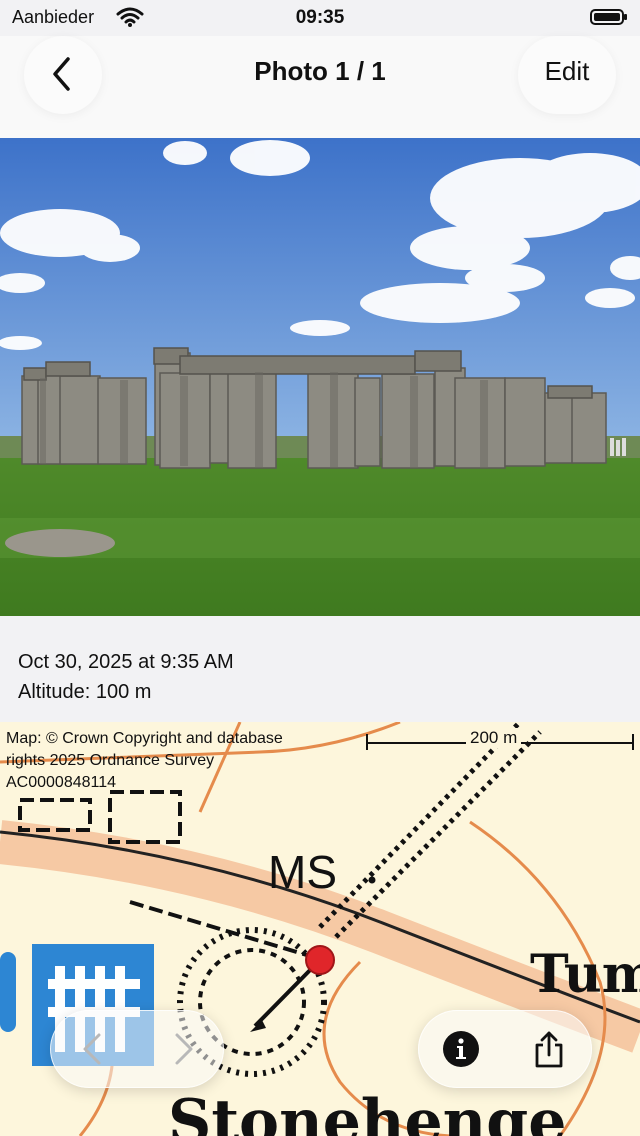 The image size is (640, 1136). What do you see at coordinates (126, 662) in the screenshot?
I see `photo-date: Oct 30, 2025 at 9:35 AM` at bounding box center [126, 662].